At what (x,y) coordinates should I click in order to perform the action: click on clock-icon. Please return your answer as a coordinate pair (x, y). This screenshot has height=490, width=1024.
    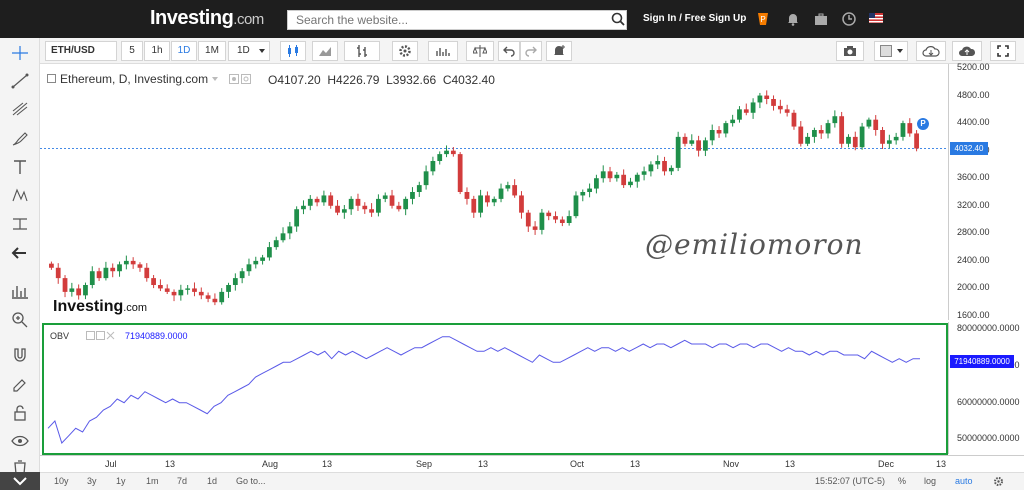
    Looking at the image, I should click on (849, 19).